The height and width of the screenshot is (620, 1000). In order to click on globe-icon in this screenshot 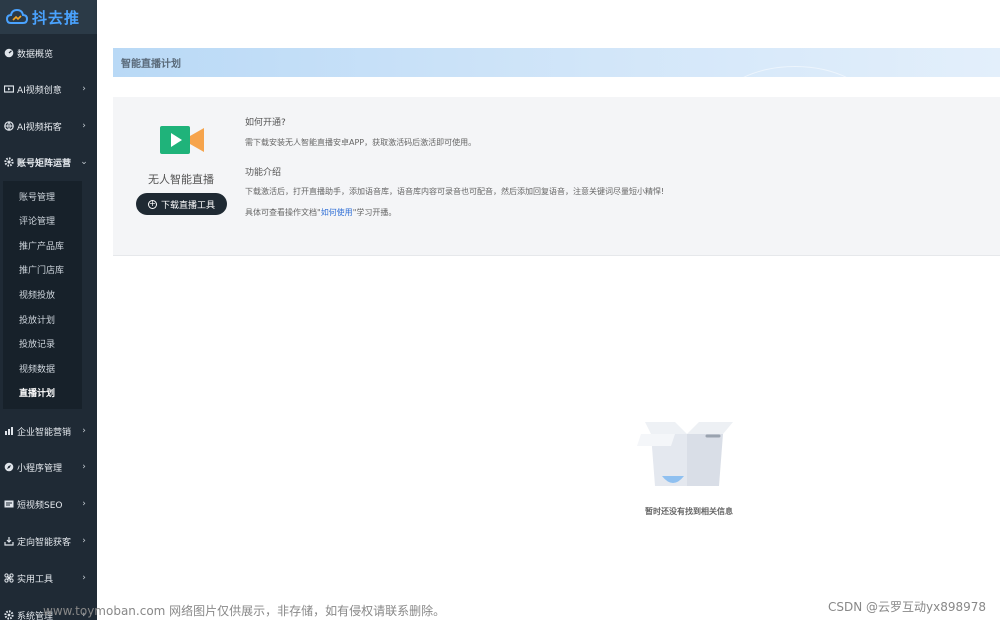, I will do `click(8, 126)`.